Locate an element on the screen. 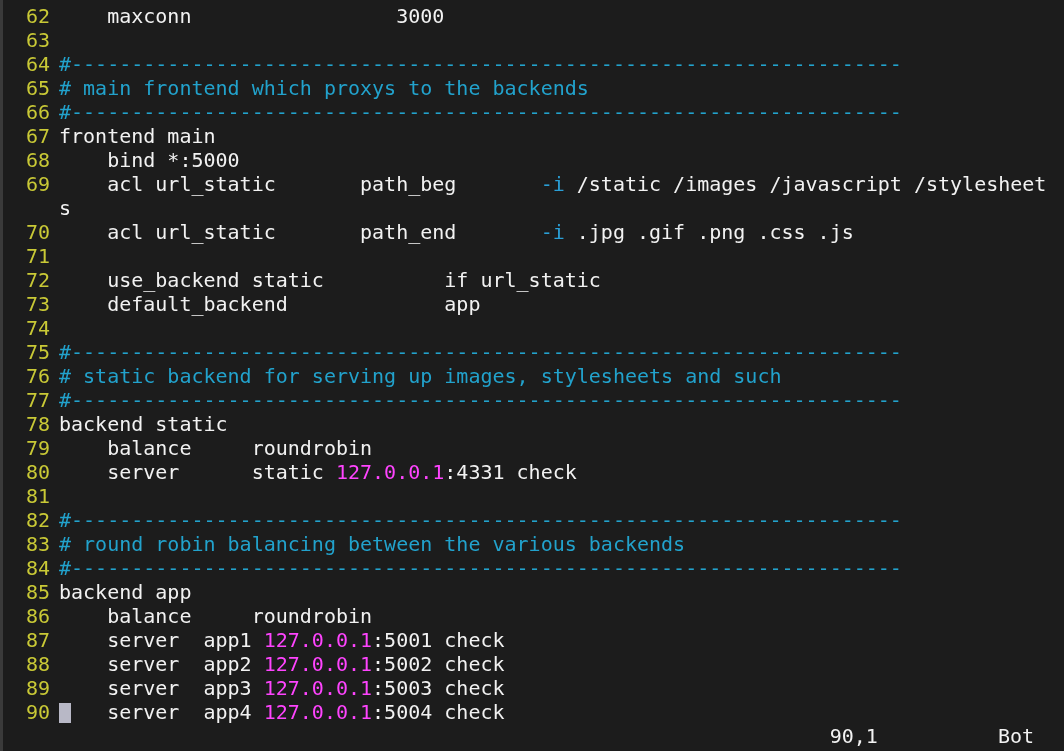  line-number: 87 is located at coordinates (37, 640).